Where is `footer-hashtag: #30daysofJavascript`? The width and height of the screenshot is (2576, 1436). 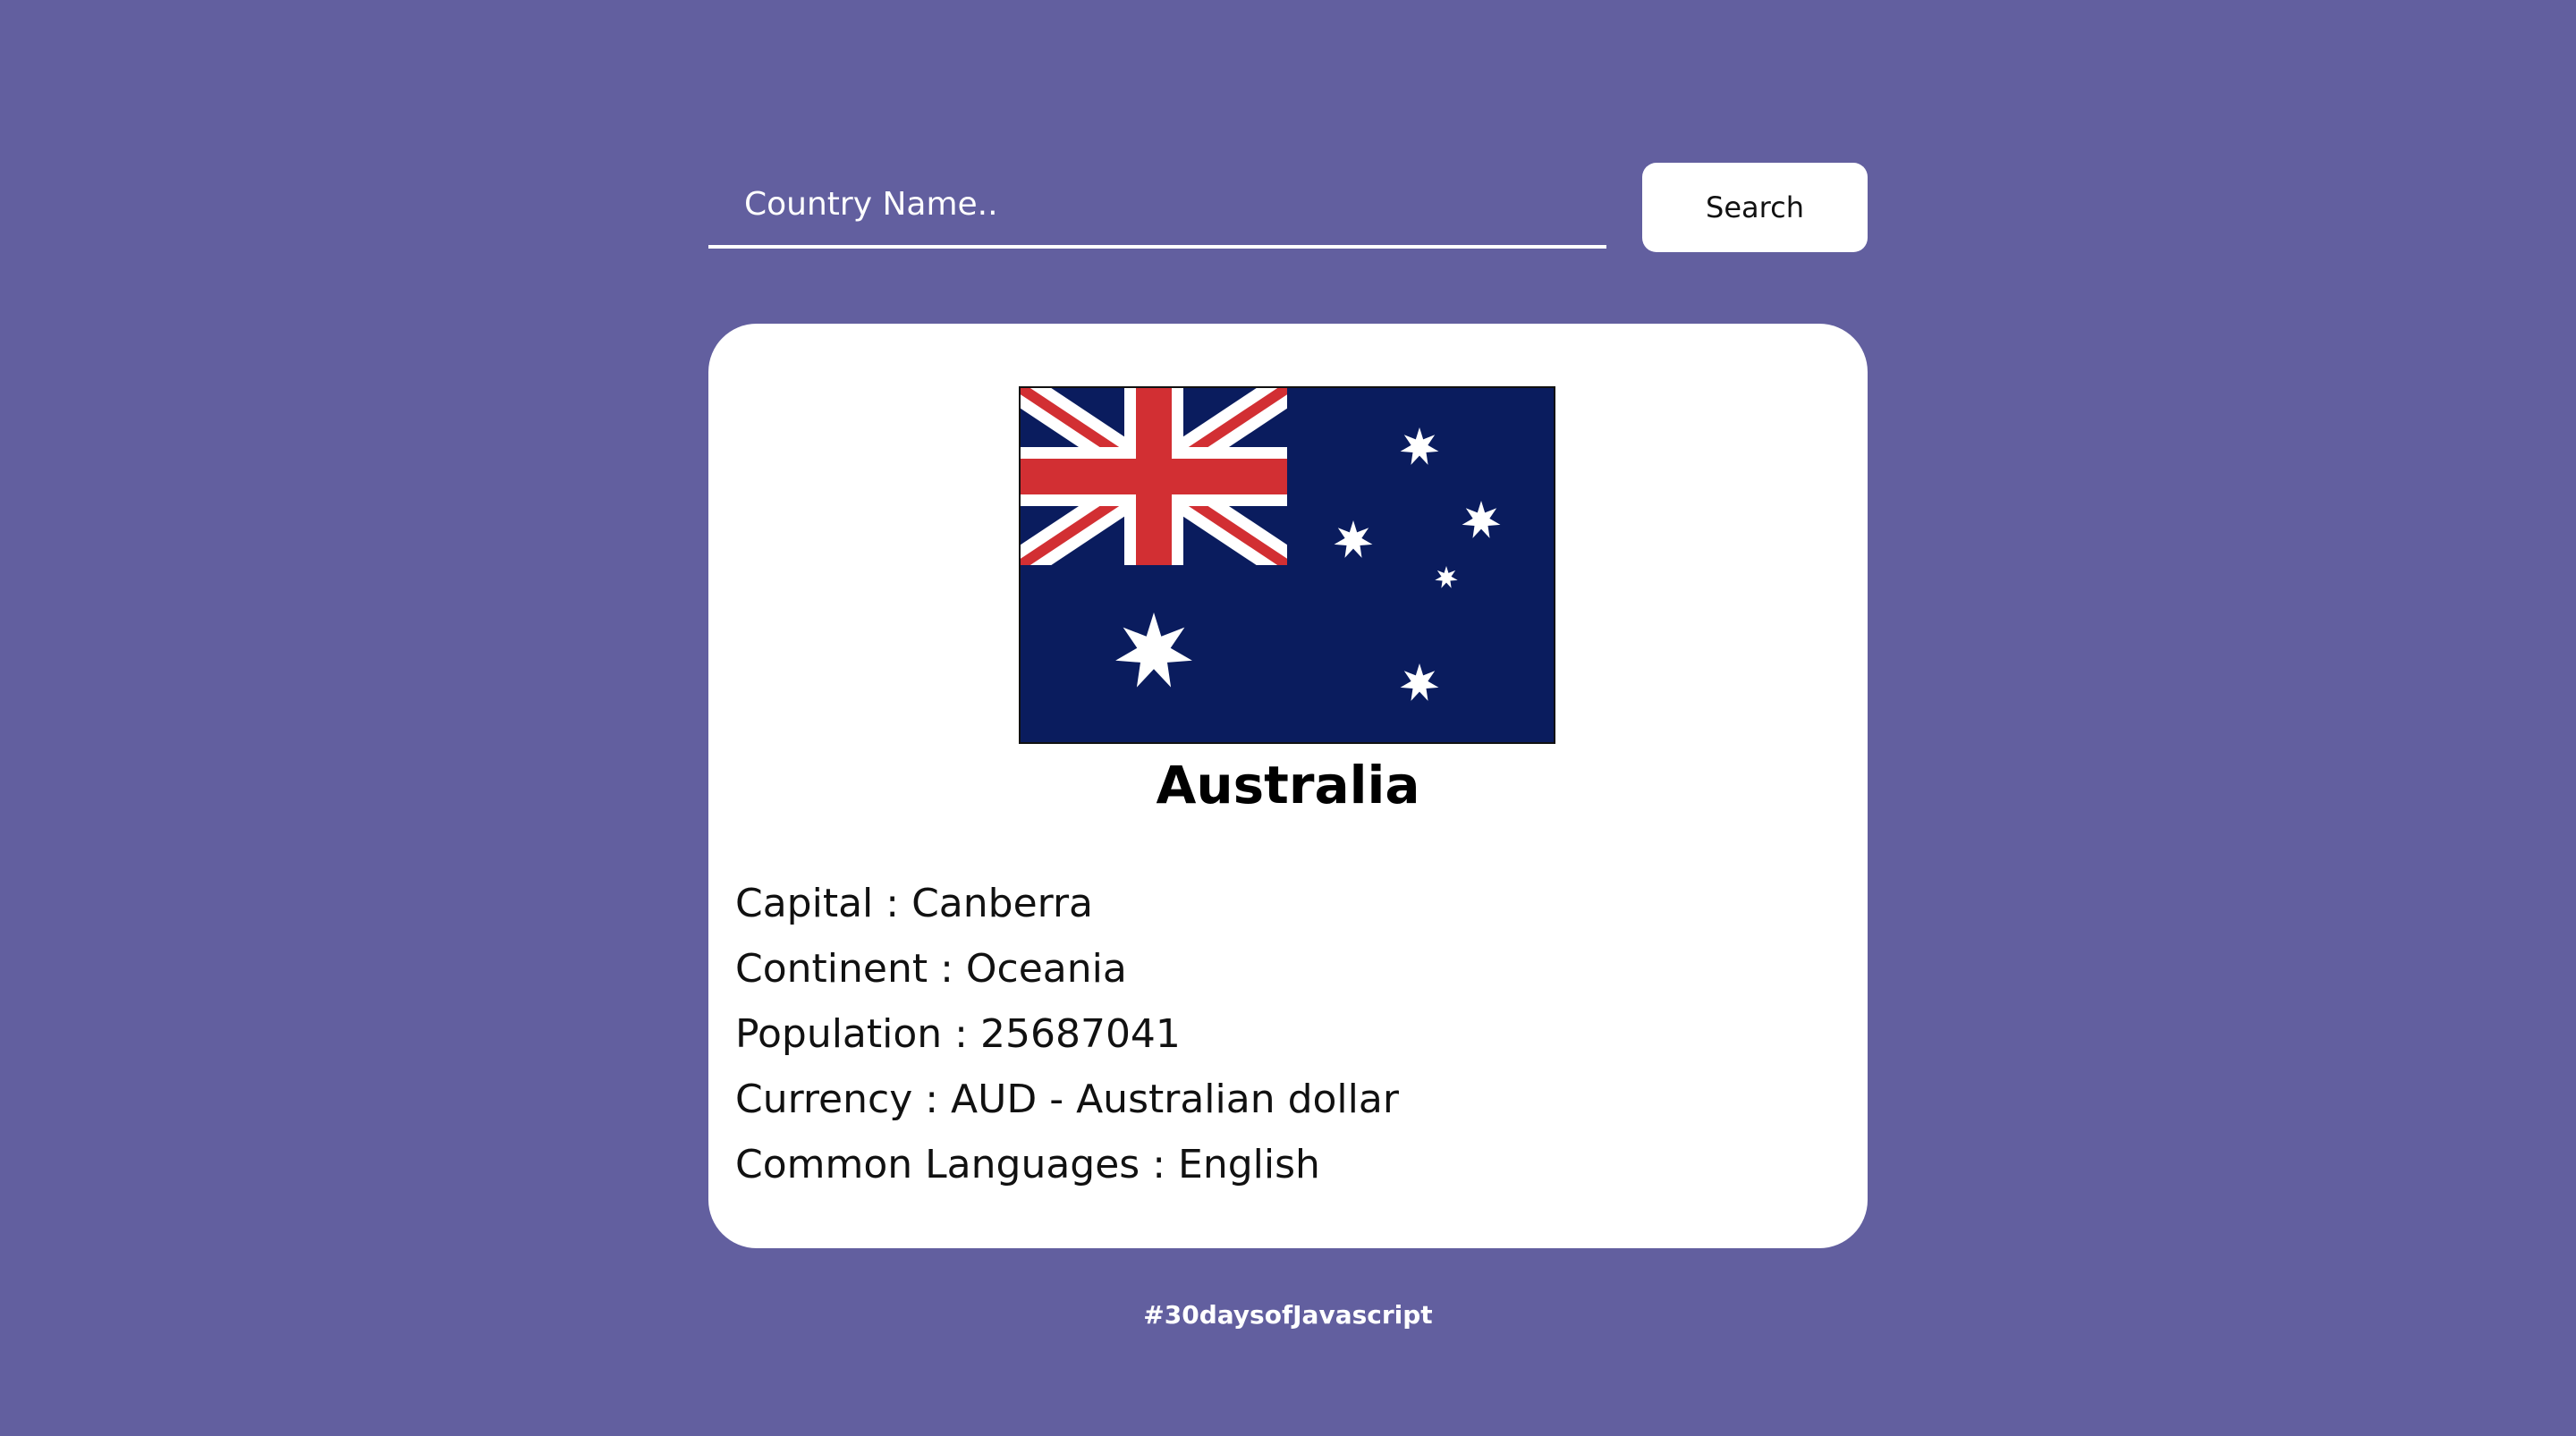
footer-hashtag: #30daysofJavascript is located at coordinates (1288, 1315).